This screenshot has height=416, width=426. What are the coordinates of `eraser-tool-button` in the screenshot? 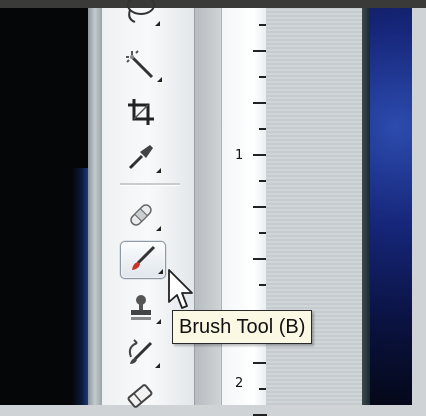 It's located at (140, 398).